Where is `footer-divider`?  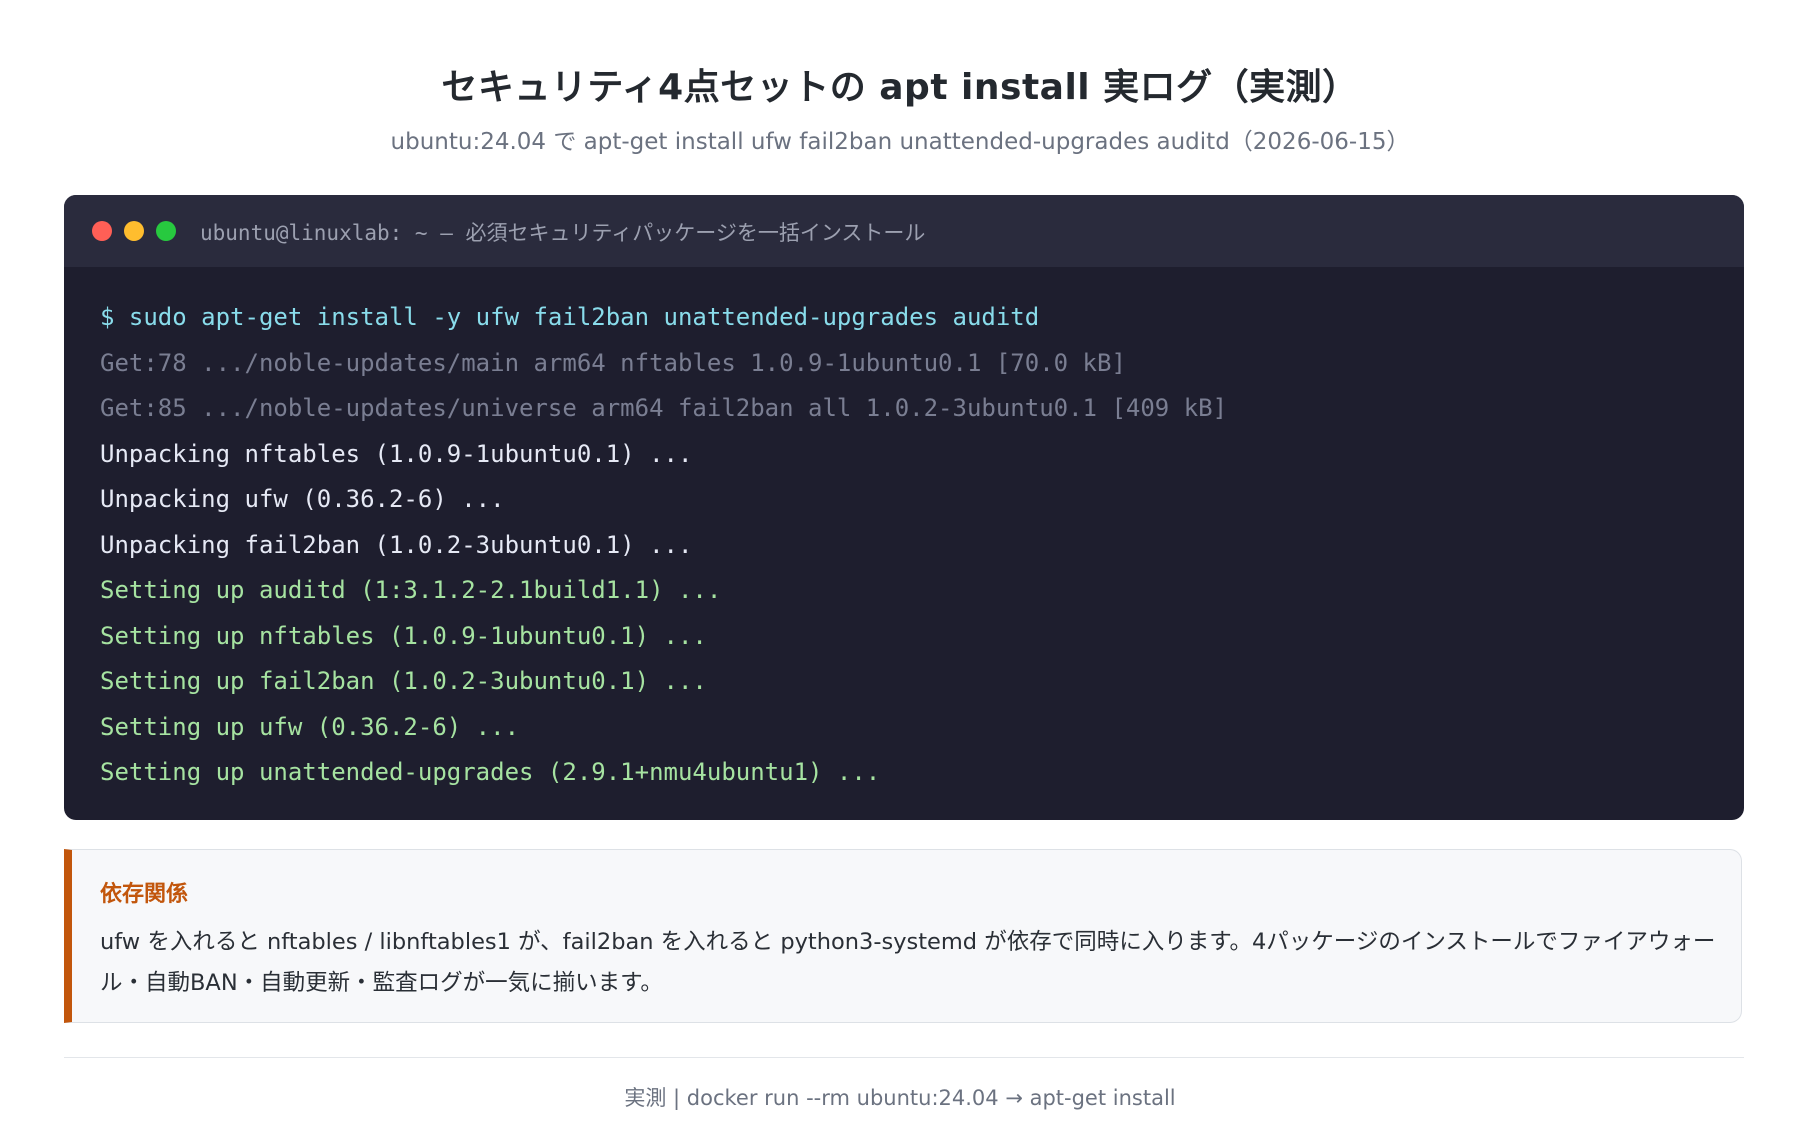
footer-divider is located at coordinates (904, 1057).